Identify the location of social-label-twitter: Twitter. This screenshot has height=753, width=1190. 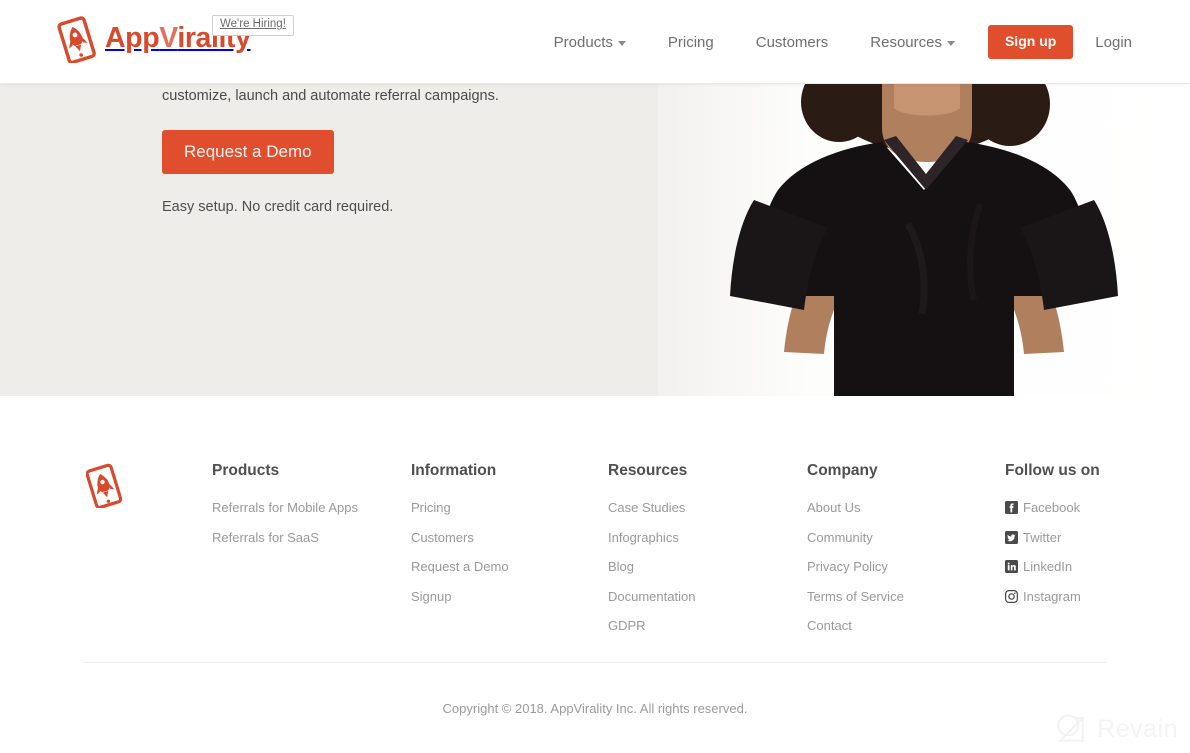
(1042, 537).